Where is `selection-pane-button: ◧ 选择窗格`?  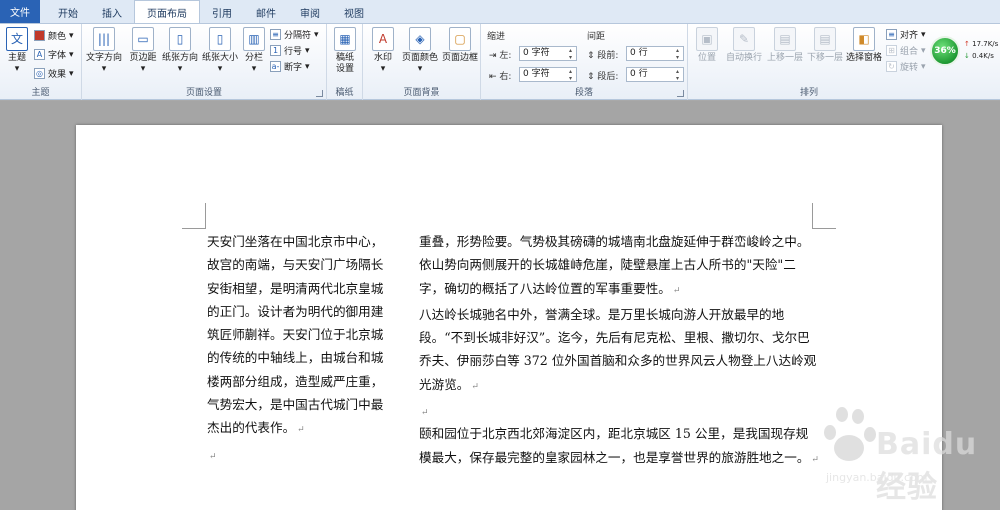
selection-pane-button: ◧ 选择窗格 is located at coordinates (864, 45).